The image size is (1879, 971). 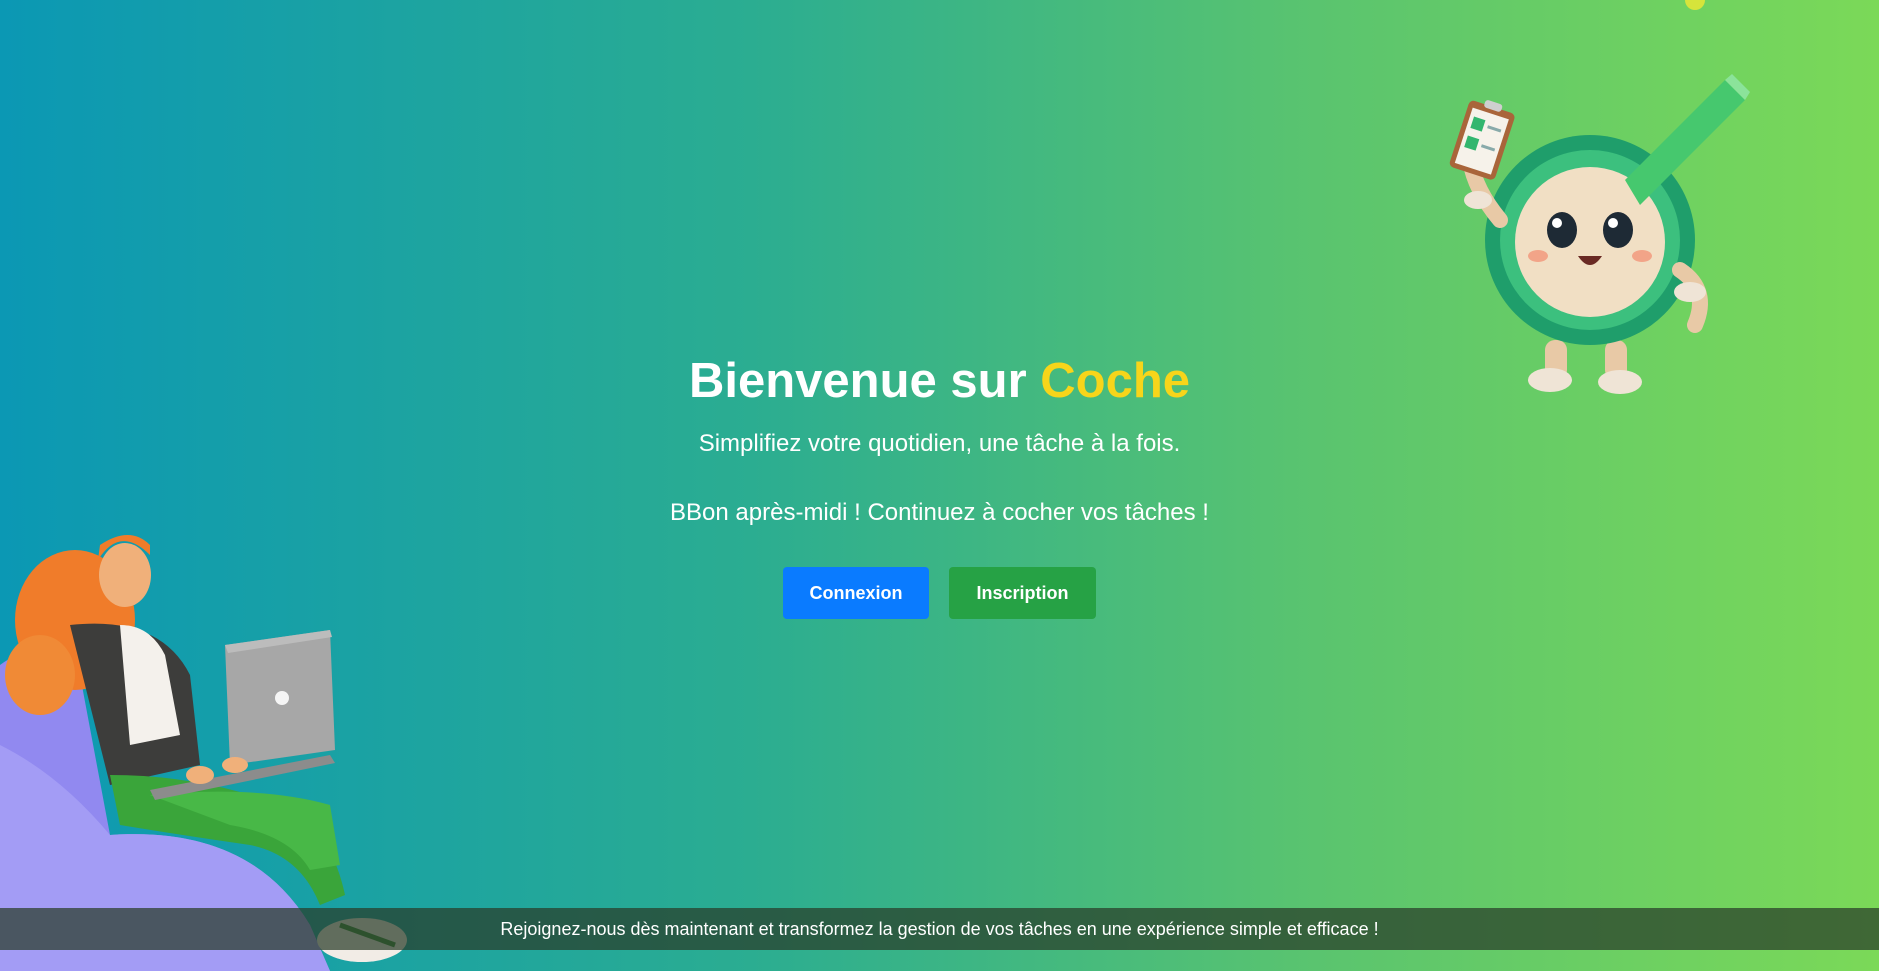 I want to click on auth-buttons: Connexion Inscription, so click(x=939, y=593).